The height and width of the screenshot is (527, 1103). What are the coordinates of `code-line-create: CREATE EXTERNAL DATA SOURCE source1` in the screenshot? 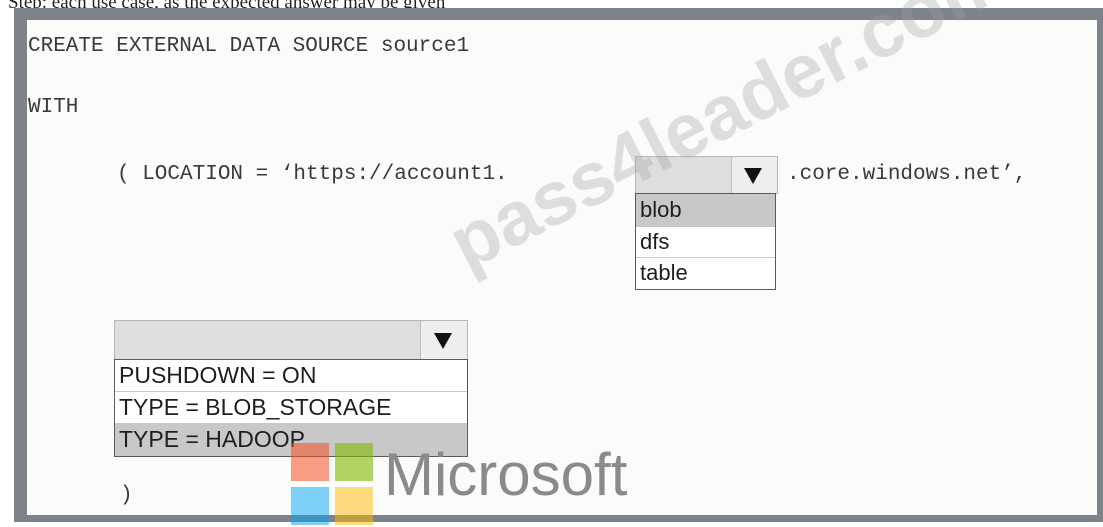 It's located at (249, 46).